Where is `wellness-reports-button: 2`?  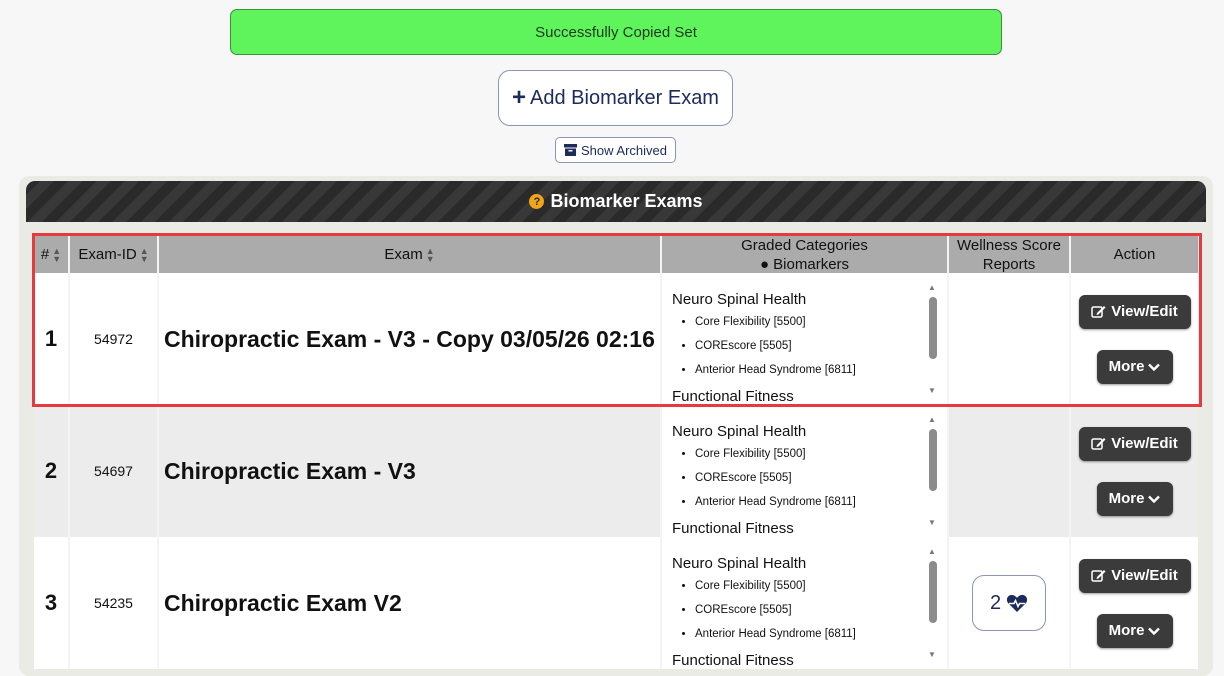 wellness-reports-button: 2 is located at coordinates (1009, 603).